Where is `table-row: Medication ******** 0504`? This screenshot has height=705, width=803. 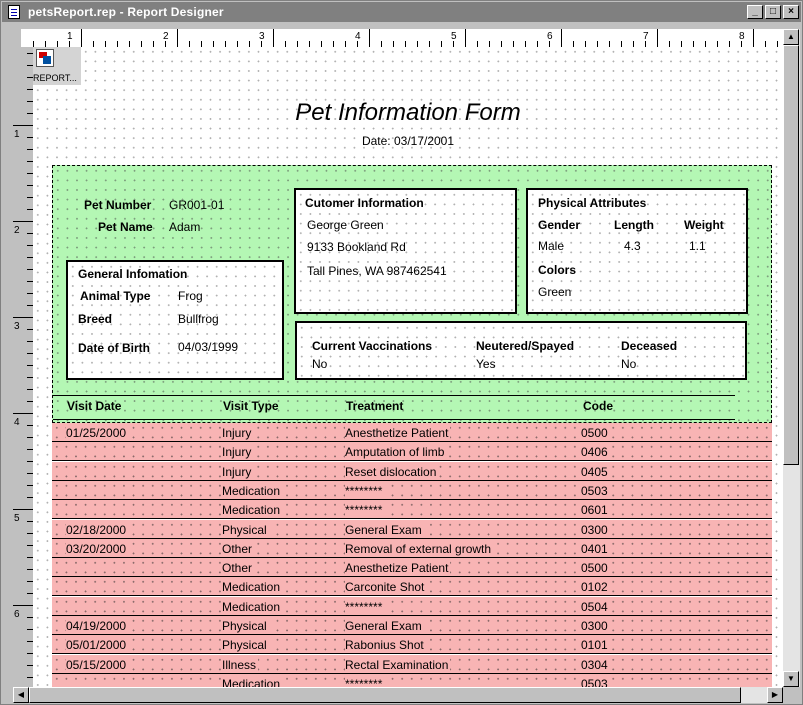 table-row: Medication ******** 0504 is located at coordinates (412, 606).